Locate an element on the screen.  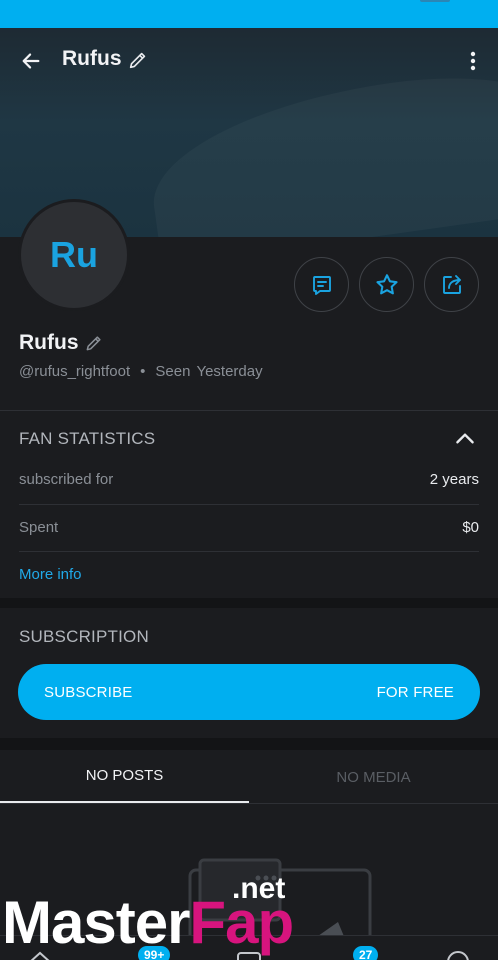
subscribe-price: FOR FREE is located at coordinates (415, 692).